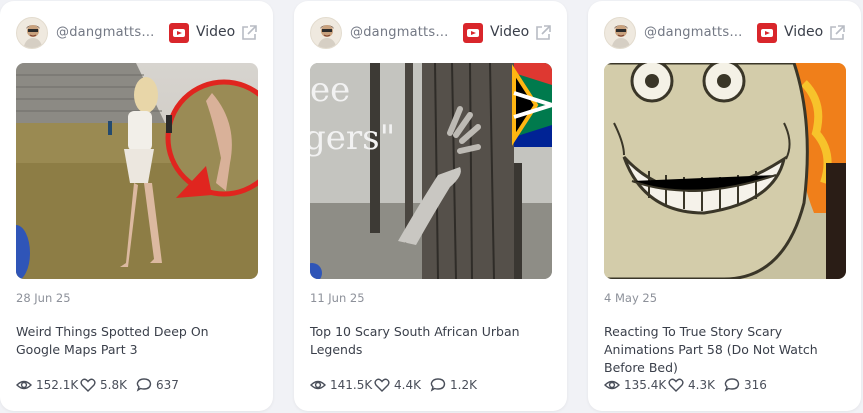 The height and width of the screenshot is (413, 863). Describe the element at coordinates (631, 298) in the screenshot. I see `post-date: 4 May 25` at that location.